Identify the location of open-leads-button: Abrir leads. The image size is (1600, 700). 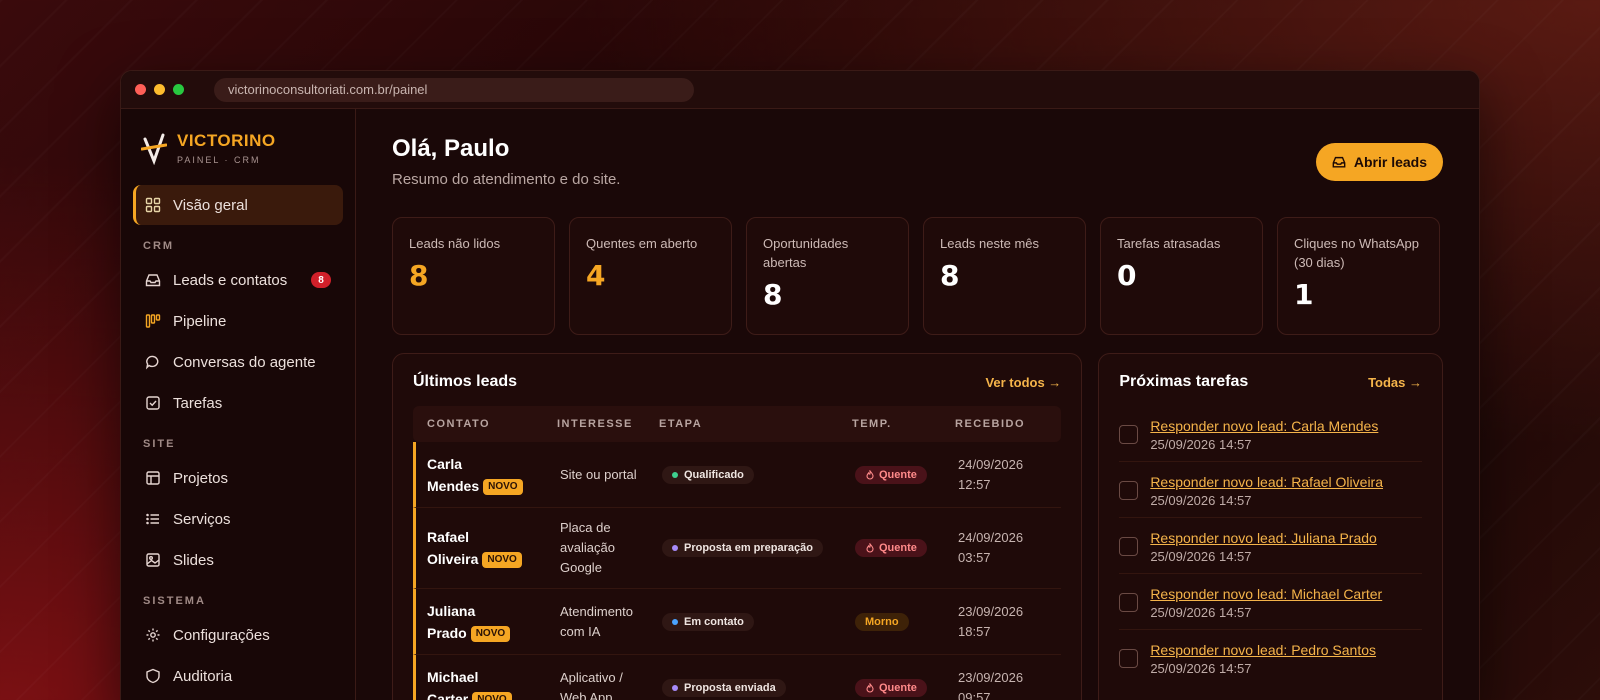
(1379, 162).